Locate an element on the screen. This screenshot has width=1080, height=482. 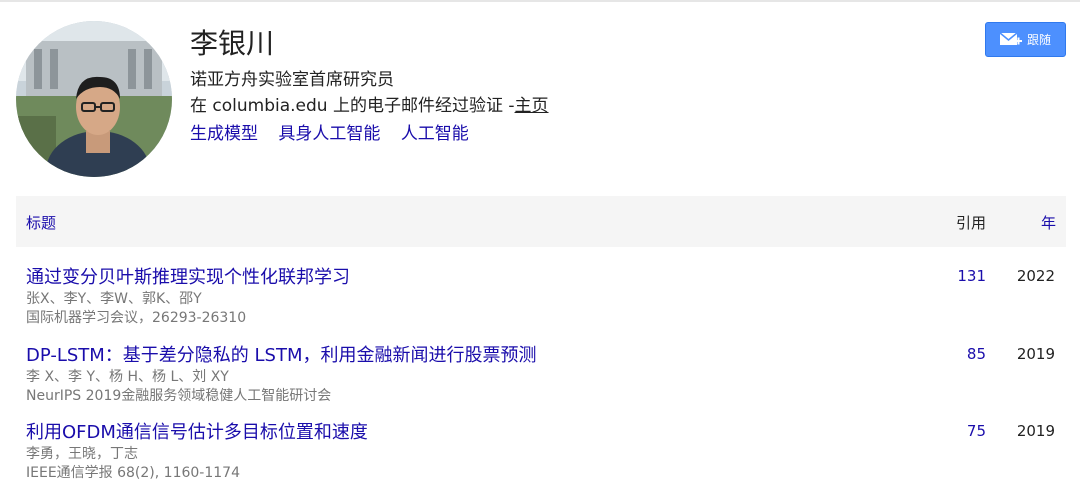
paper-title-link: 利用OFDM通信信号估计多目标位置和速度 is located at coordinates (197, 431).